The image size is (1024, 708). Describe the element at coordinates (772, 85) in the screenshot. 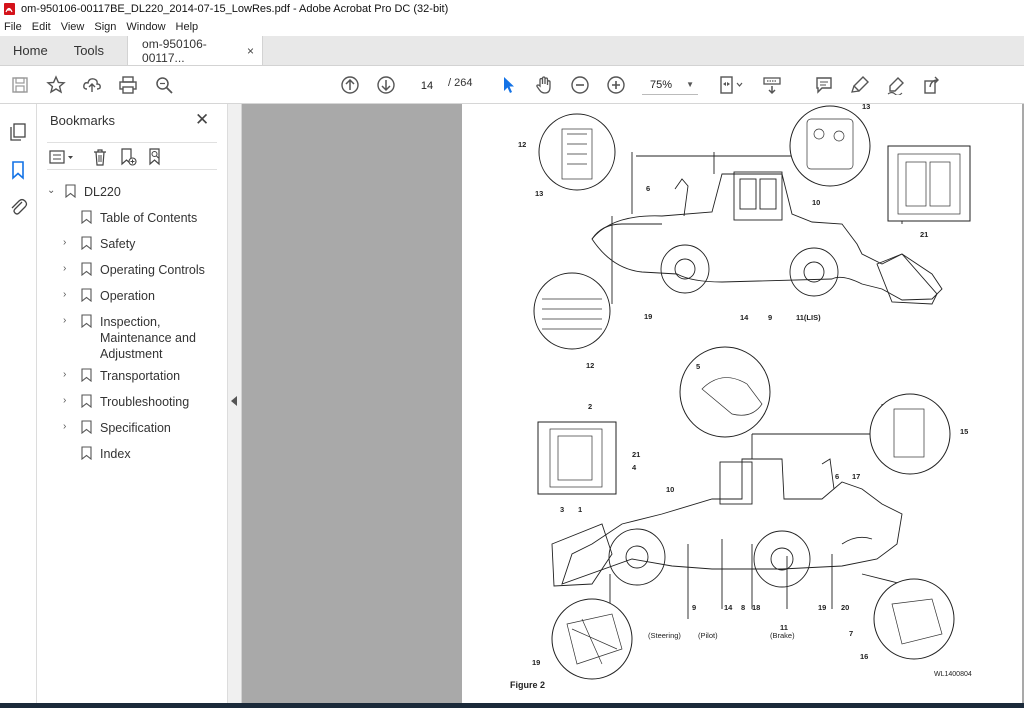

I see `keyboard-icon` at that location.